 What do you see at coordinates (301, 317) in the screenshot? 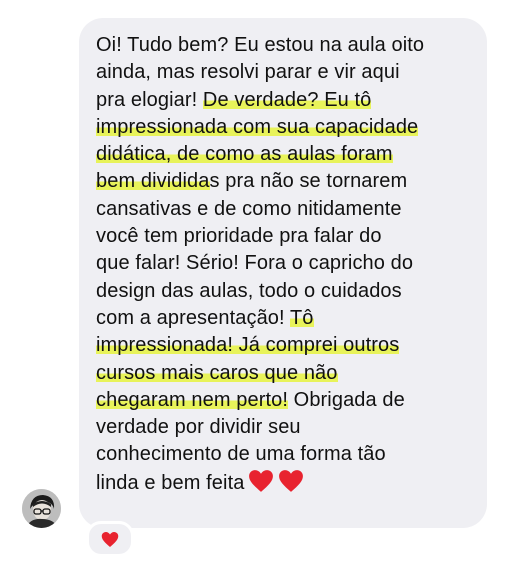
I see `highlighted-text: Tô` at bounding box center [301, 317].